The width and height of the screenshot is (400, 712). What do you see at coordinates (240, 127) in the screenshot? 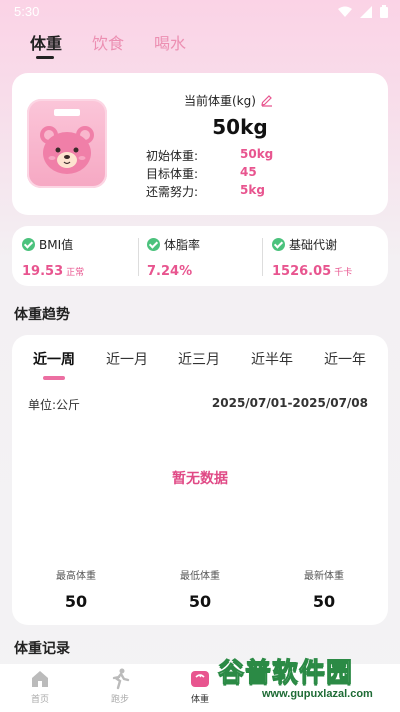
I see `current-weight-value: 50kg` at bounding box center [240, 127].